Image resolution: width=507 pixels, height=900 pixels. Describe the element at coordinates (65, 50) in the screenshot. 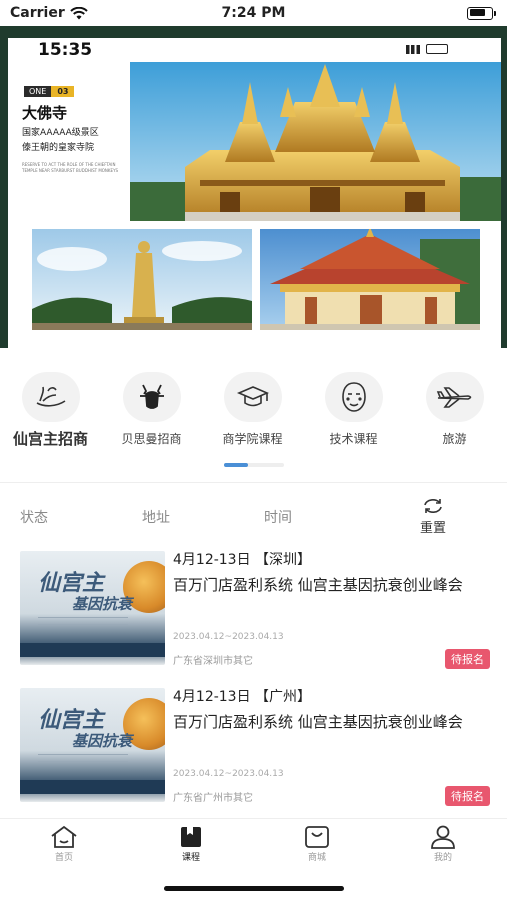

I see `poster-time: 15:35` at that location.